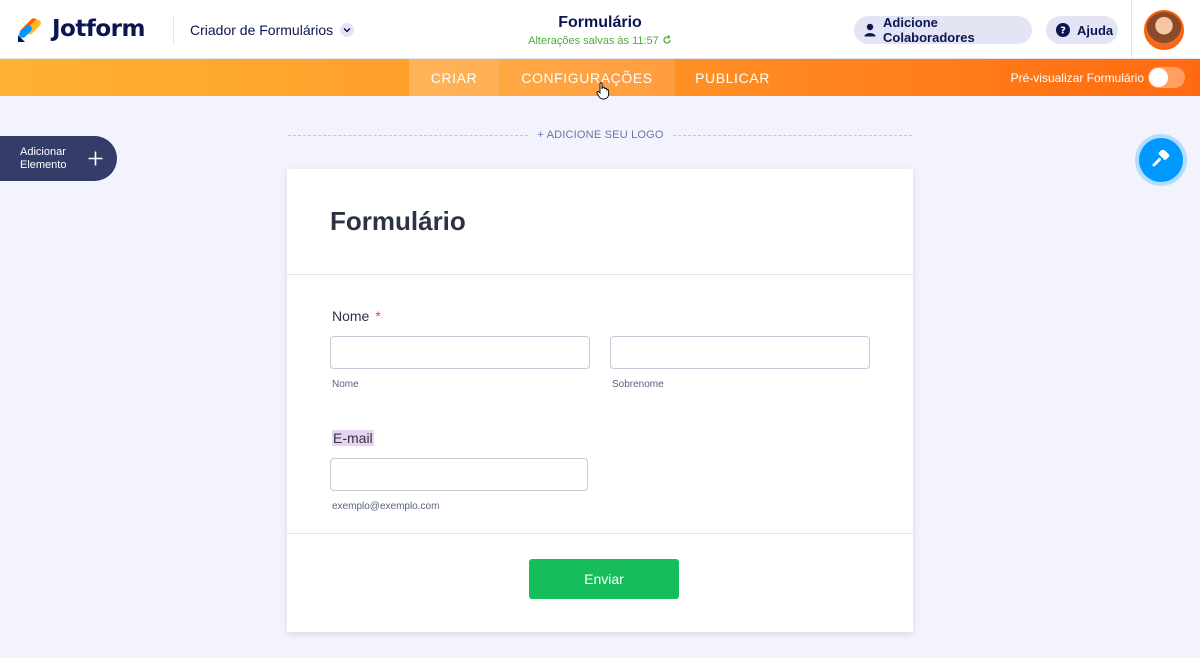 The width and height of the screenshot is (1200, 658). Describe the element at coordinates (398, 221) in the screenshot. I see `form-heading: Formulário` at that location.